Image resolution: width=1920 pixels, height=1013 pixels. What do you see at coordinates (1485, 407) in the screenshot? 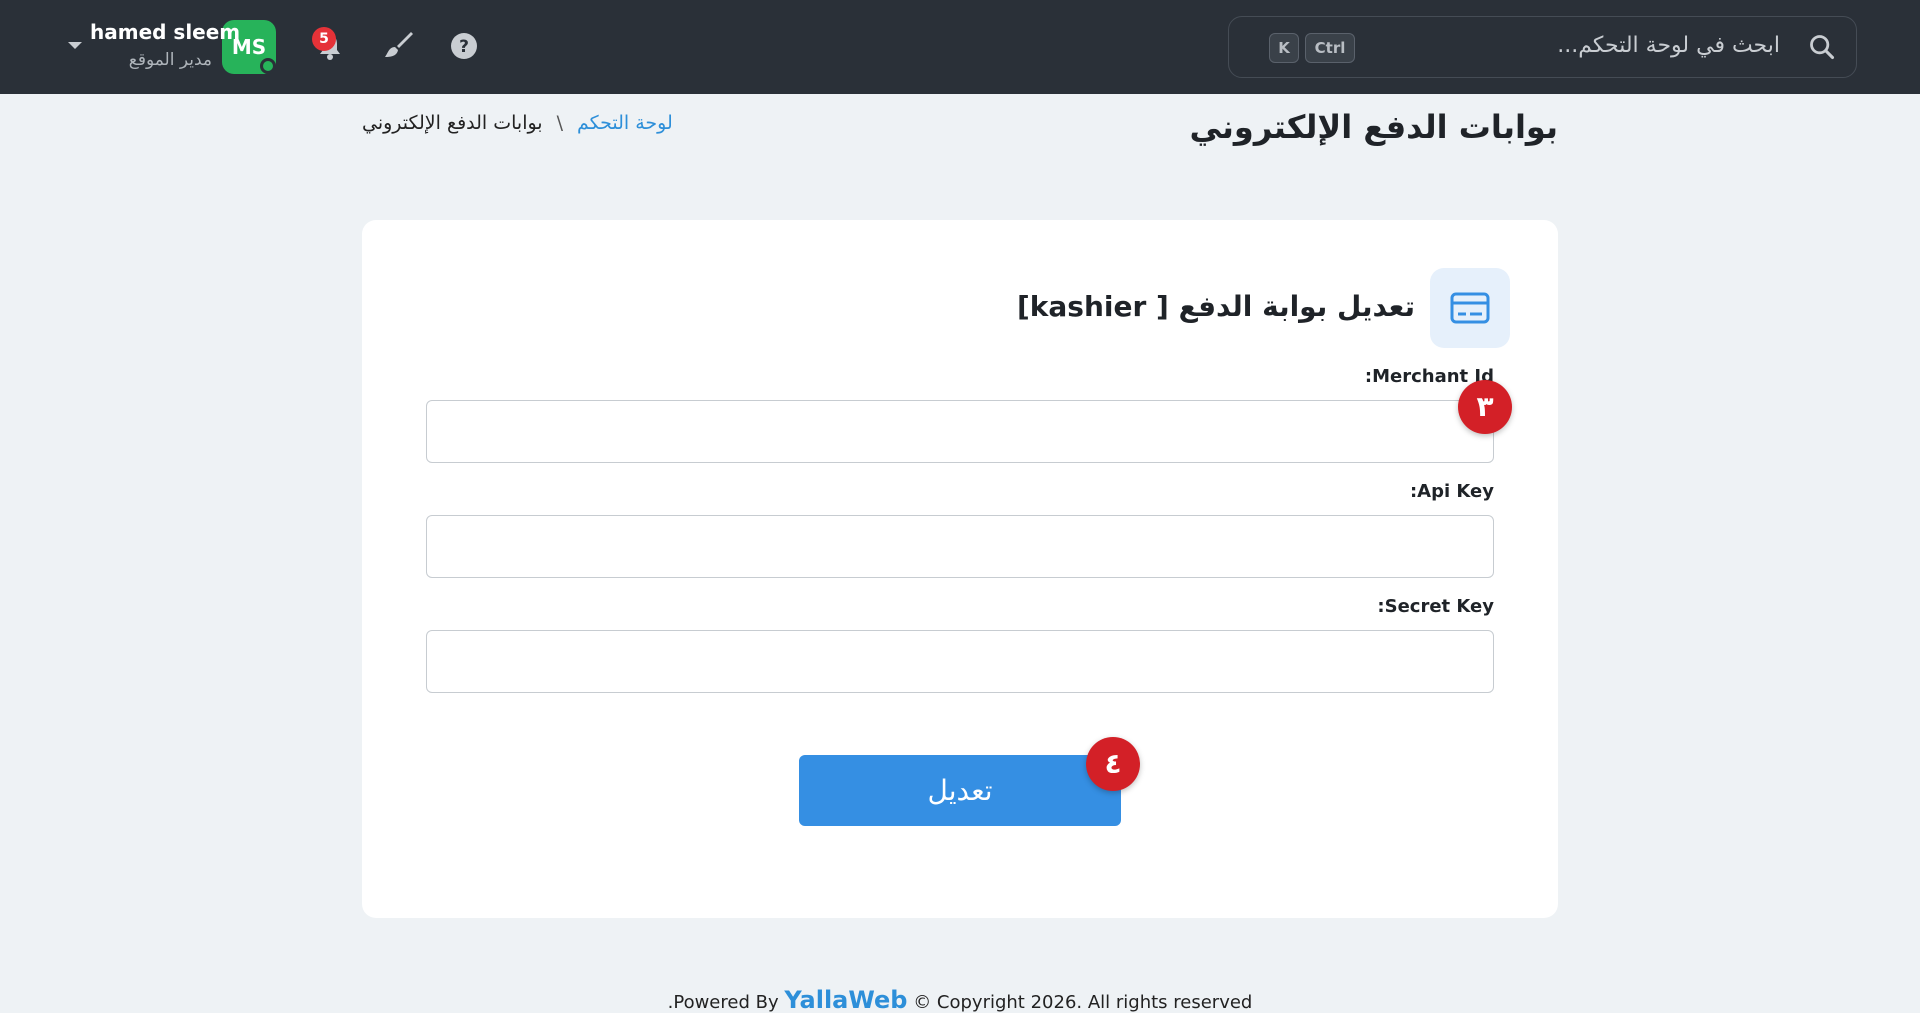
I see `step-badge-3: ٣` at bounding box center [1485, 407].